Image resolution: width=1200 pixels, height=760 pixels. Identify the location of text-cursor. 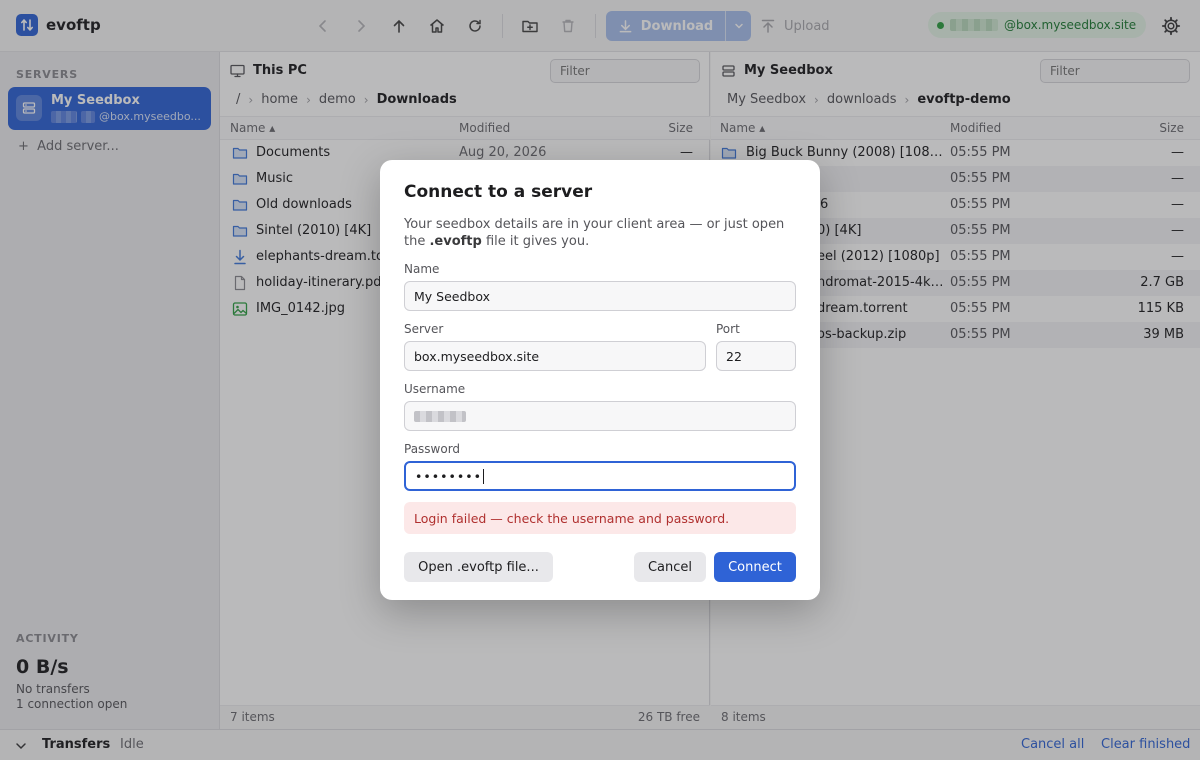
(483, 476).